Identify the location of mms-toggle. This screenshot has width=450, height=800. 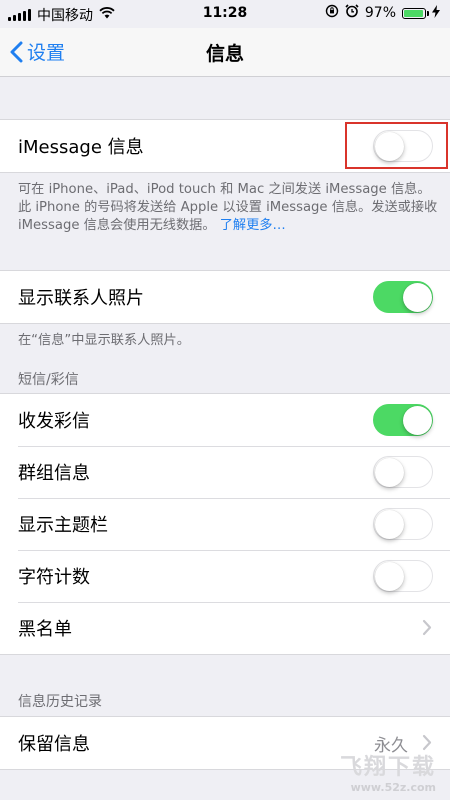
(403, 420).